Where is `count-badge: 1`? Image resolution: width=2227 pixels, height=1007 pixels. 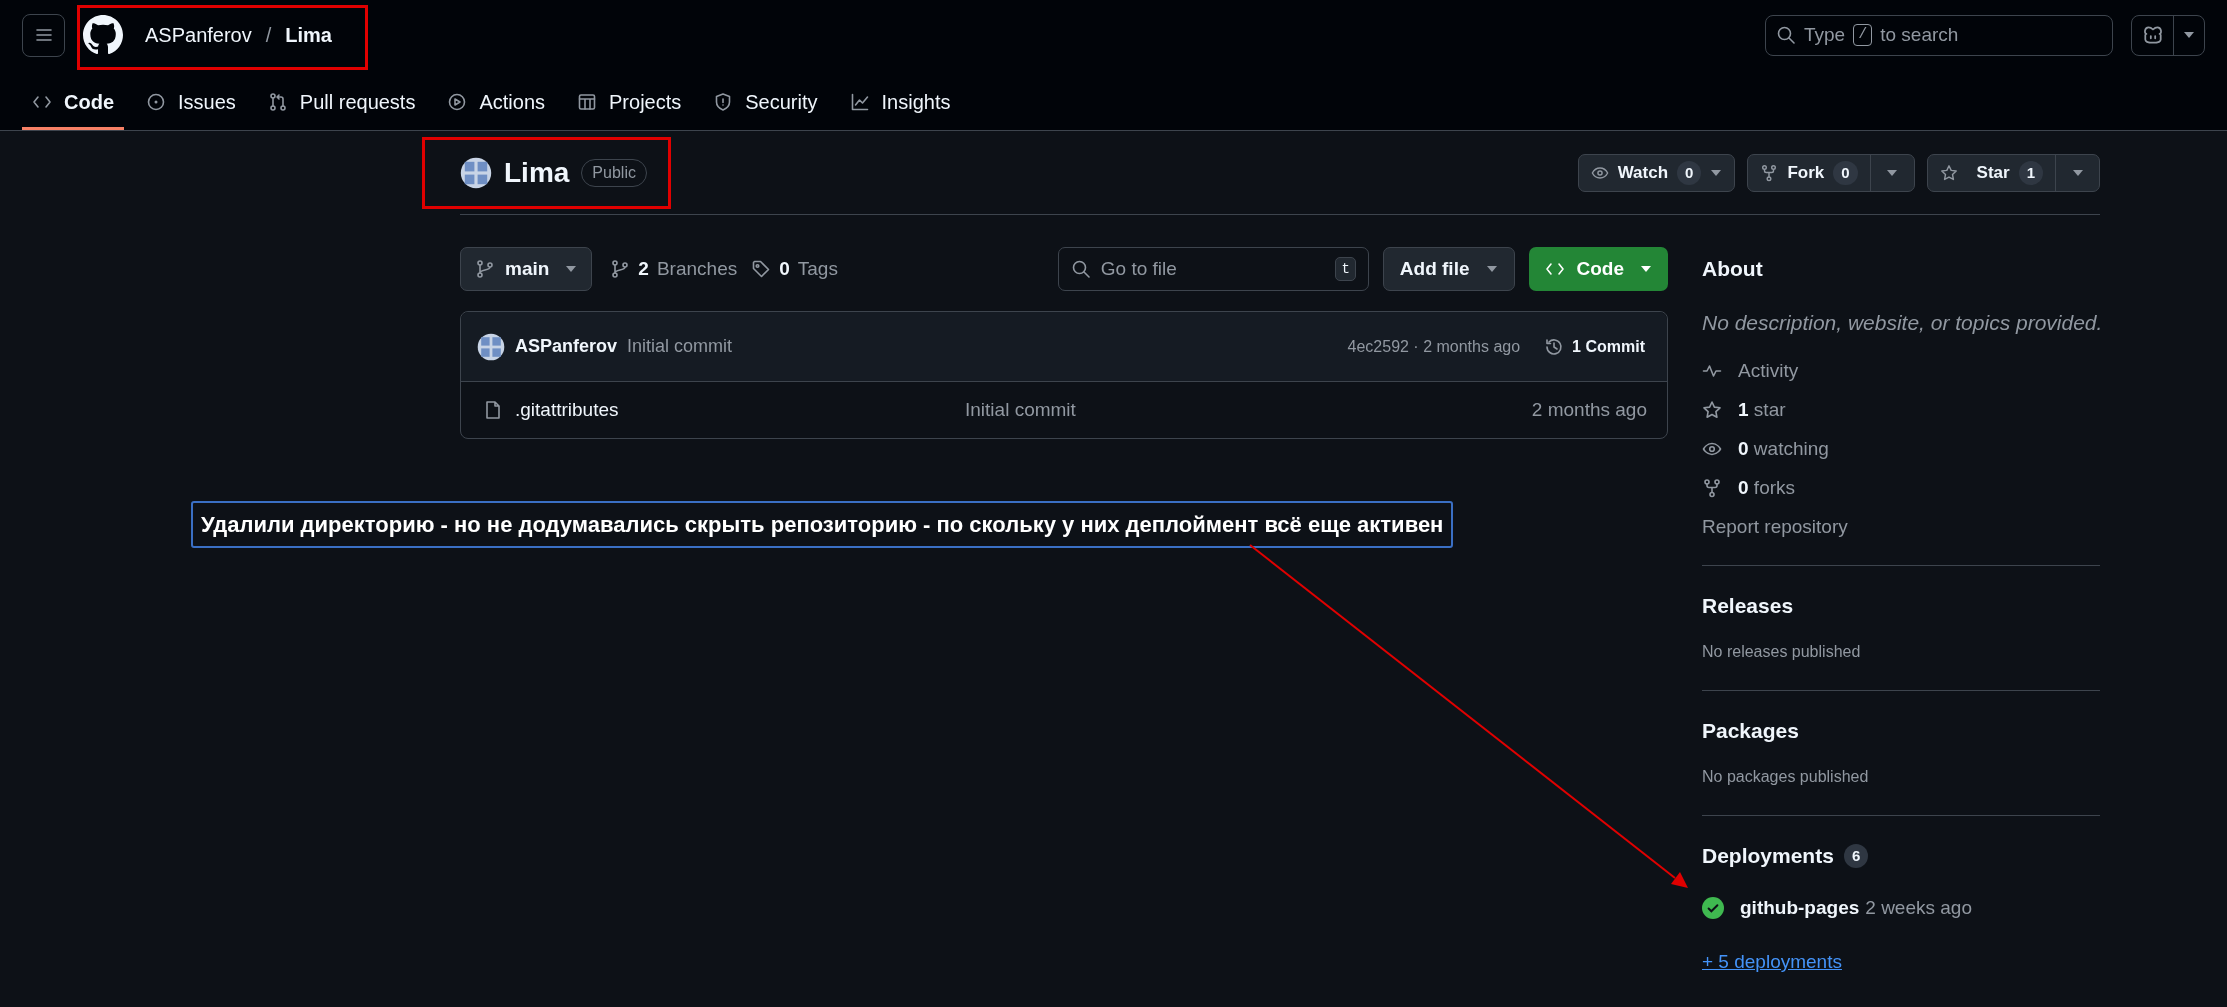 count-badge: 1 is located at coordinates (2030, 172).